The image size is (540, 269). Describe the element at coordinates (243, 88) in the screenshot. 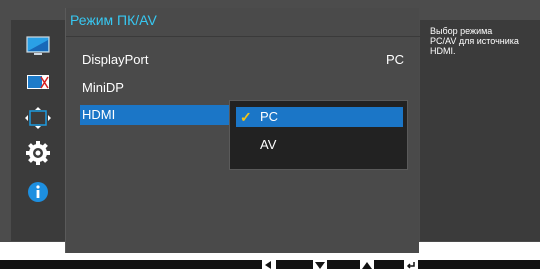

I see `row-minidp: MiniDP` at that location.